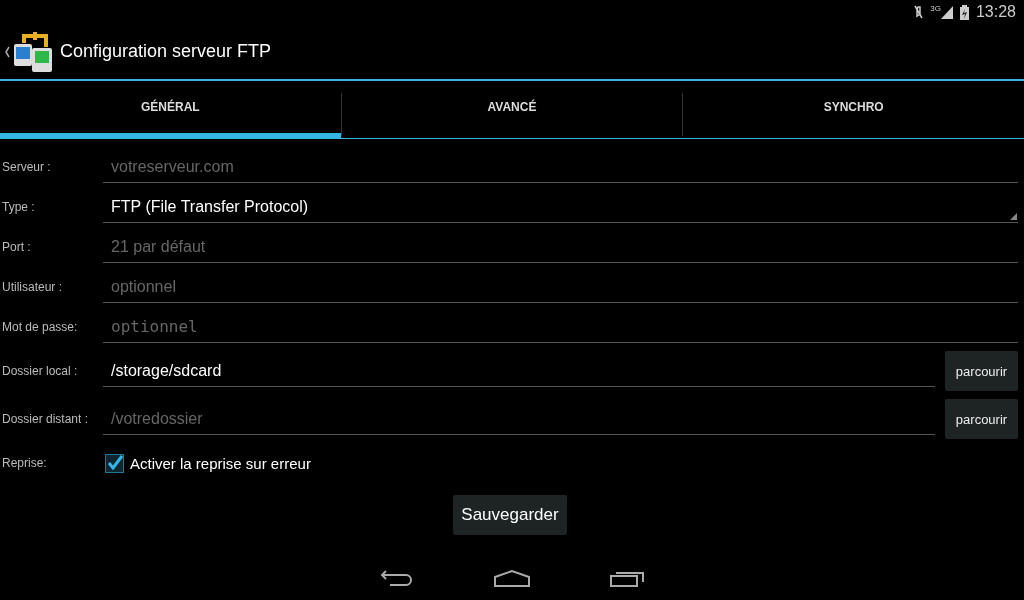 The width and height of the screenshot is (1024, 600). I want to click on signal-icon, so click(946, 12).